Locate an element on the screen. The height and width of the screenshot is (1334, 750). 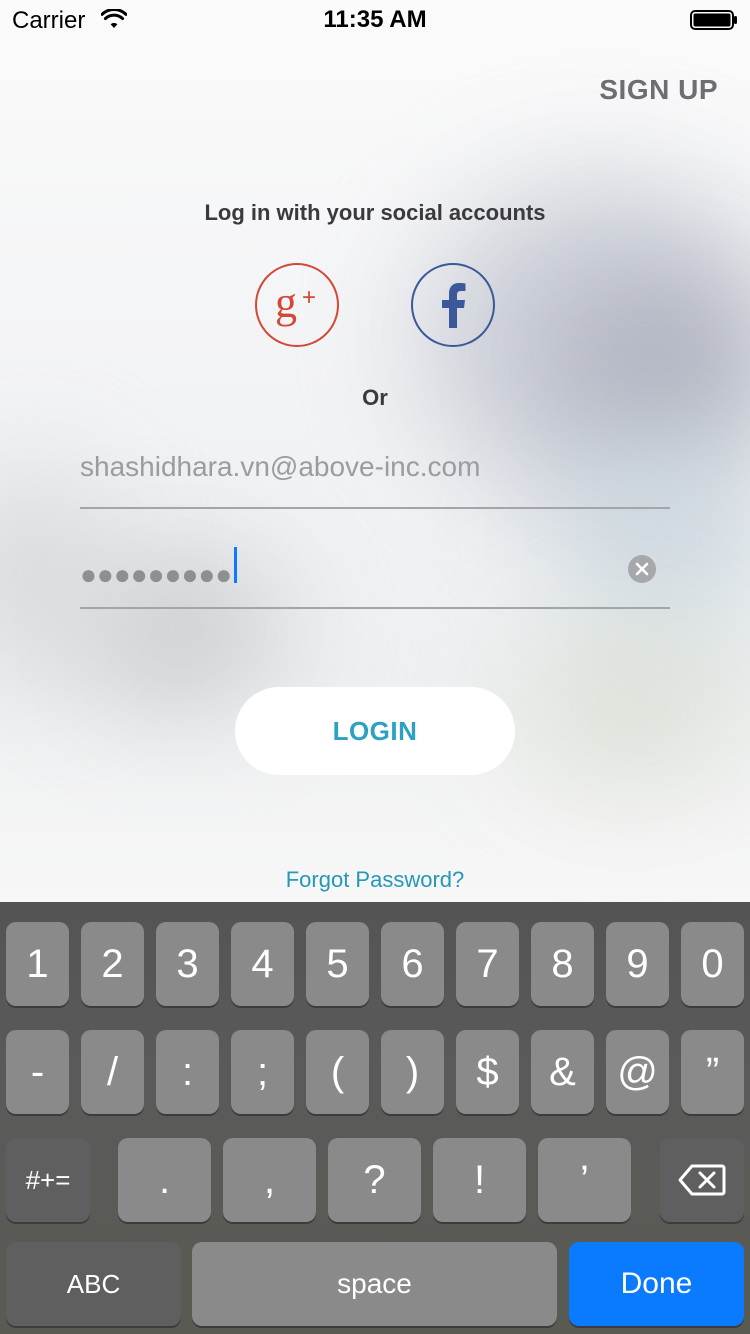
facebook-button is located at coordinates (453, 305).